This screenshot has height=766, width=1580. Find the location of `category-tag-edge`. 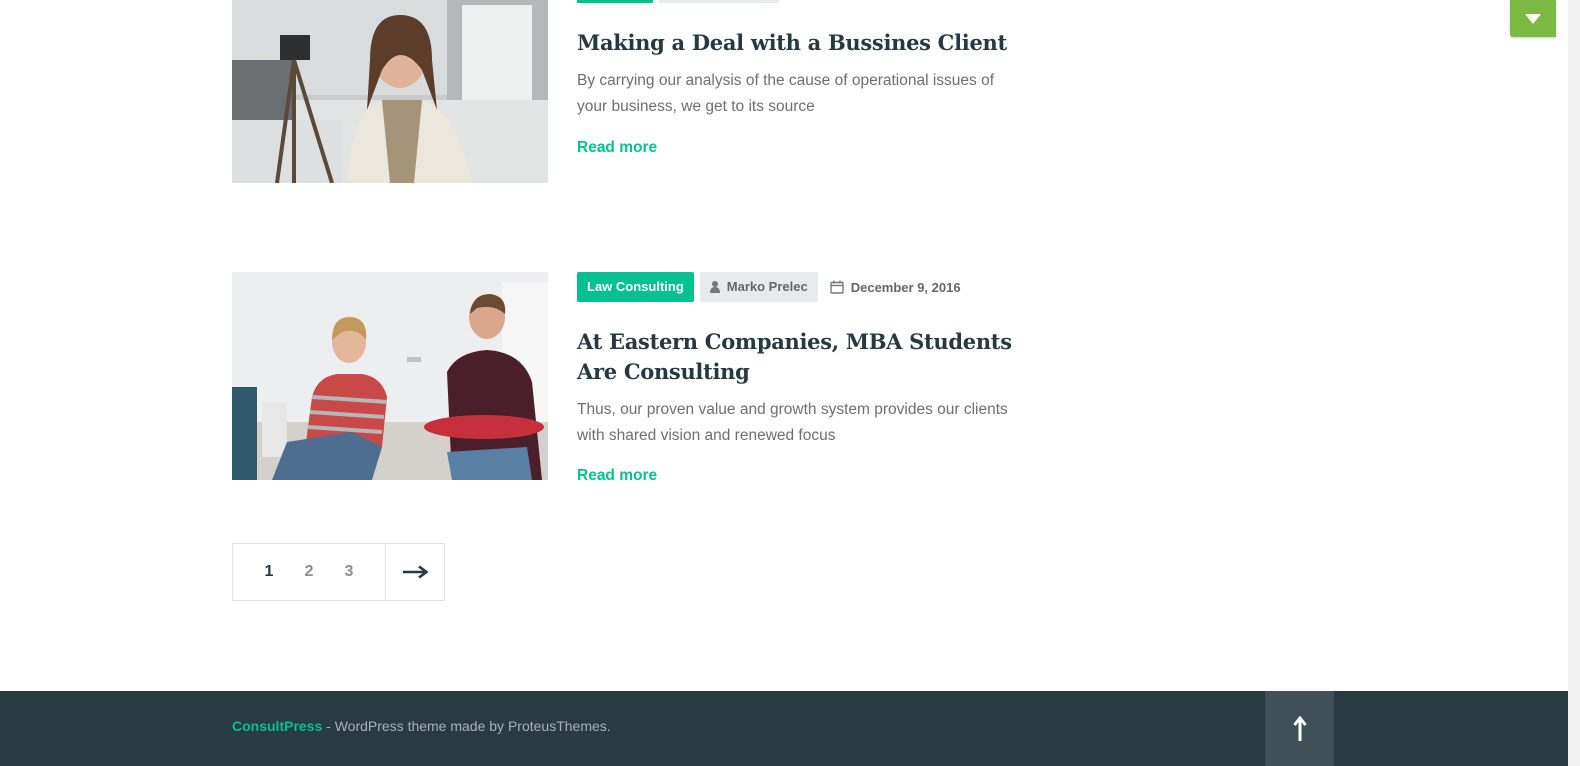

category-tag-edge is located at coordinates (615, 1).